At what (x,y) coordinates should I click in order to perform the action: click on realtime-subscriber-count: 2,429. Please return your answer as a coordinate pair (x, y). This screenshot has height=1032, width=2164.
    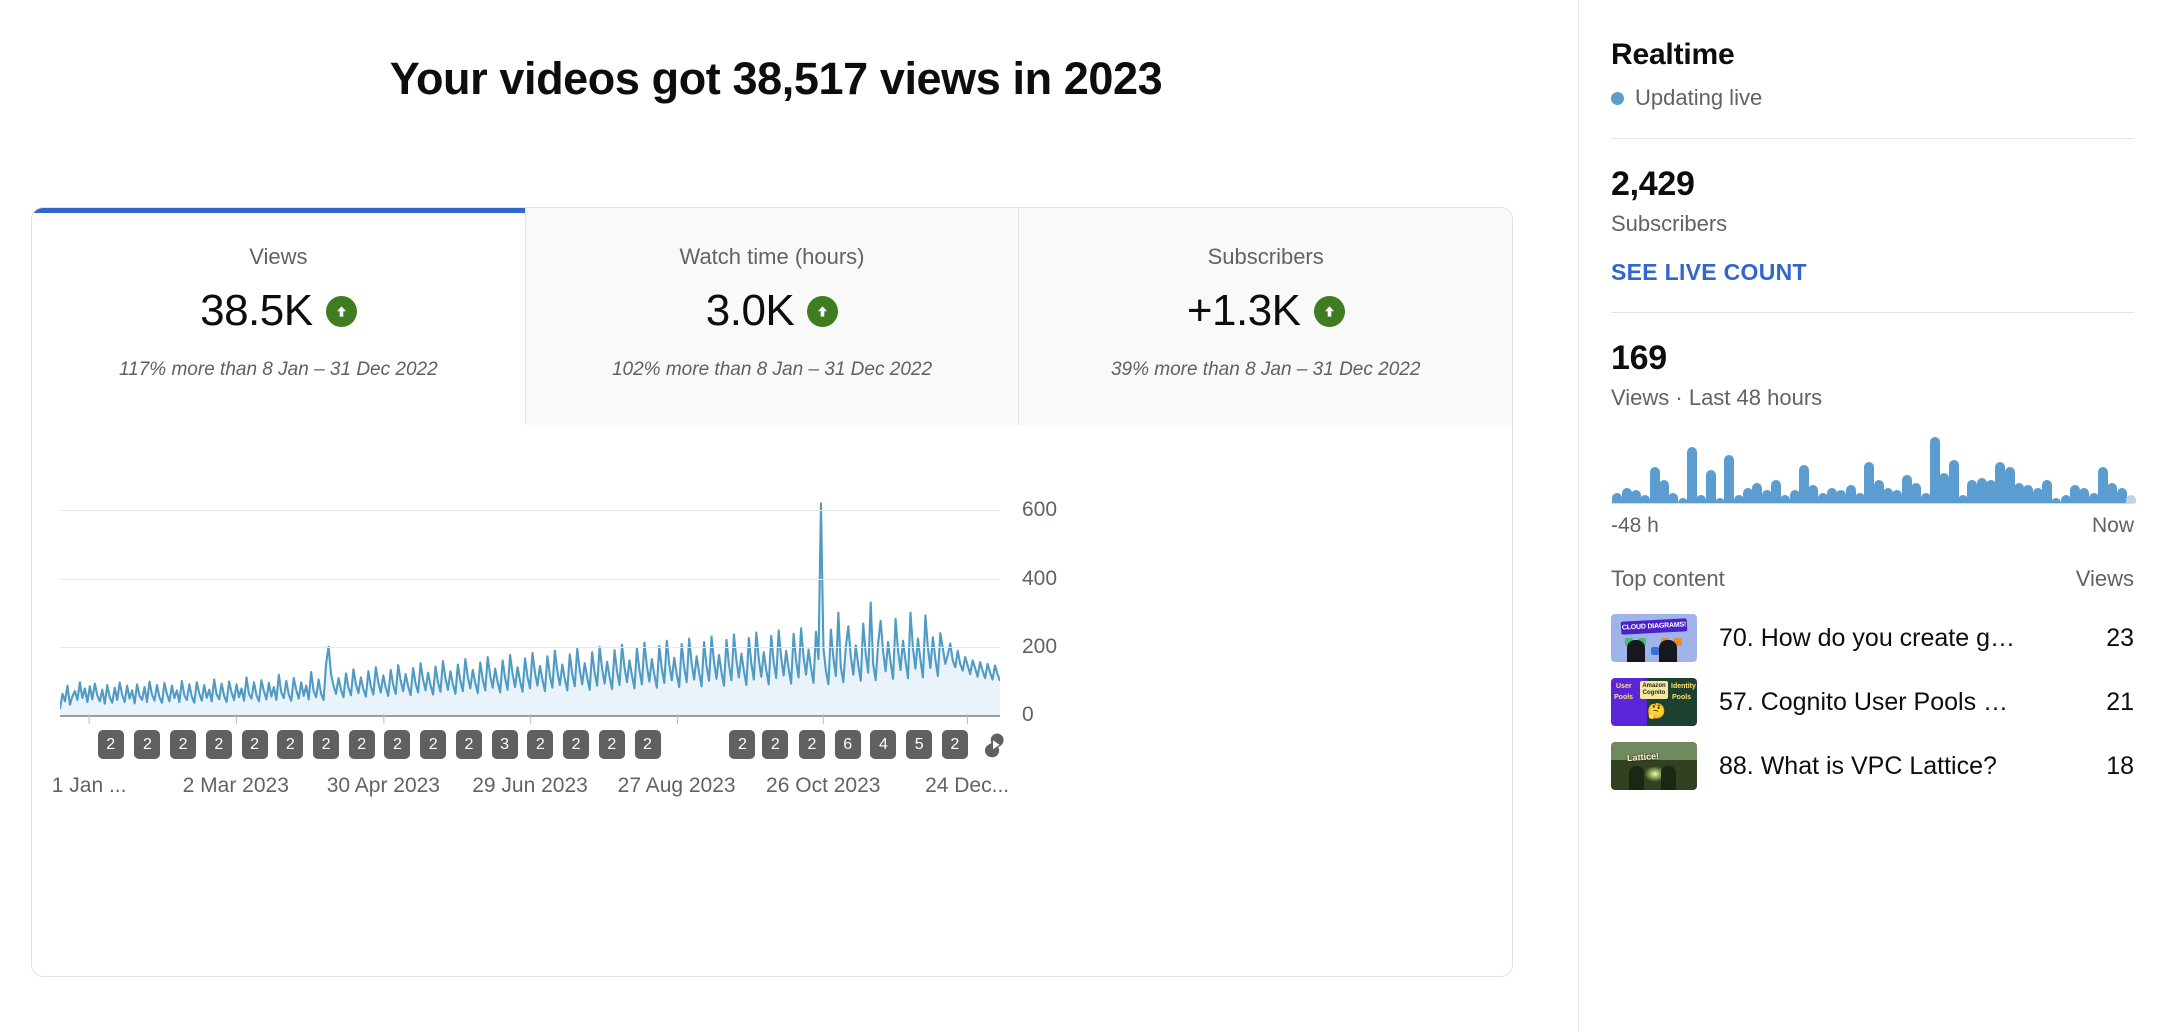
    Looking at the image, I should click on (1653, 184).